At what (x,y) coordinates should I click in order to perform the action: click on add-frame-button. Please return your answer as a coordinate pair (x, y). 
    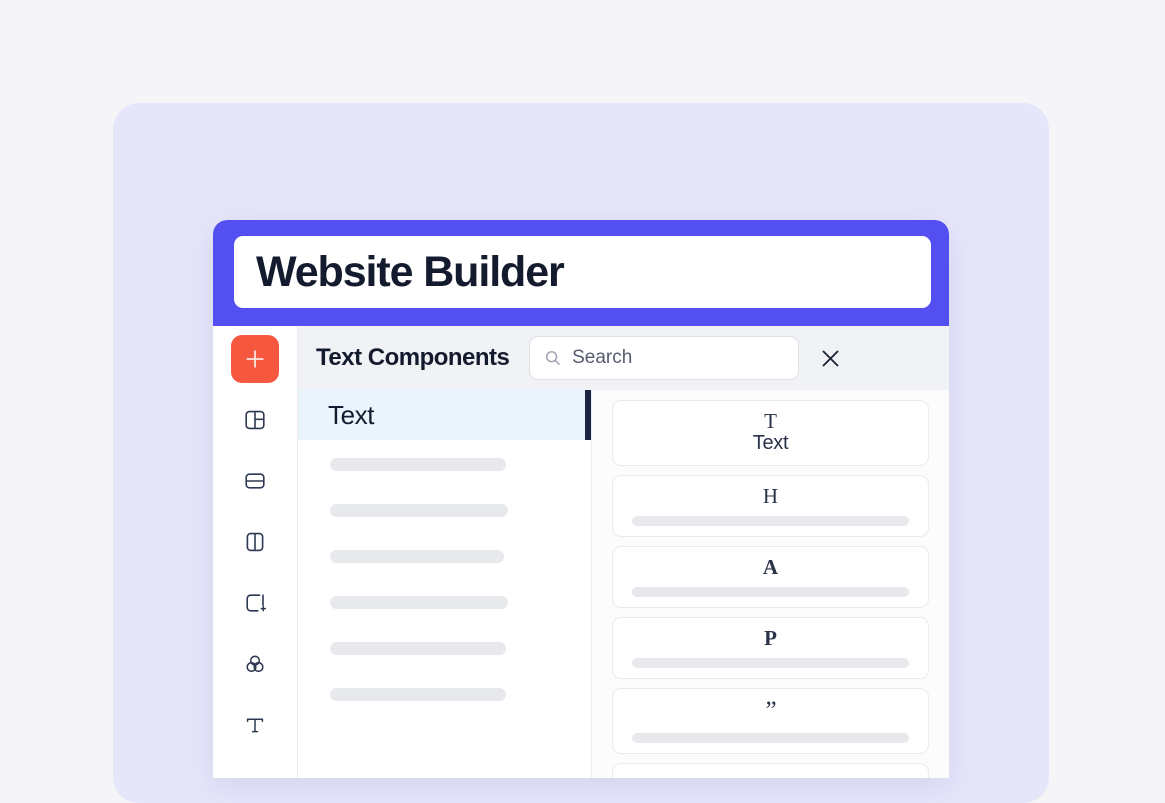
    Looking at the image, I should click on (255, 603).